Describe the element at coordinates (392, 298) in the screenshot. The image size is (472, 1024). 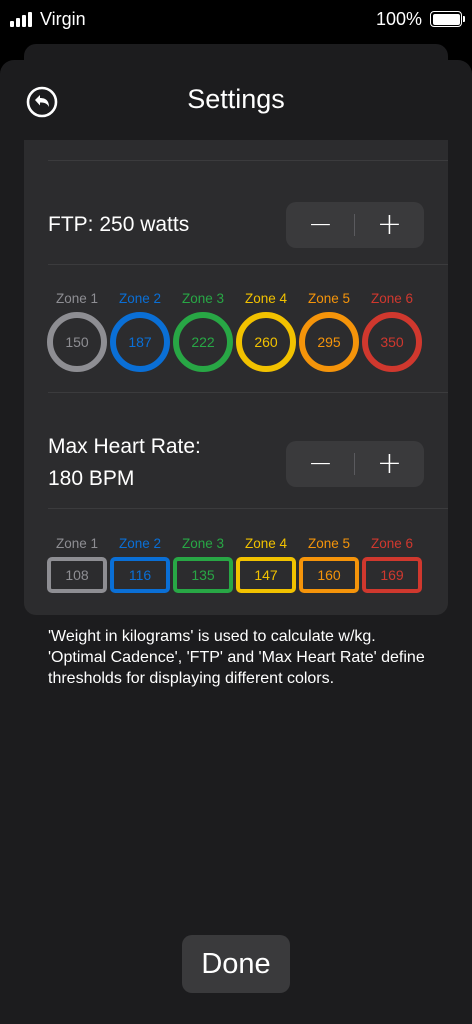
I see `ftp-zone-label: Zone 6` at that location.